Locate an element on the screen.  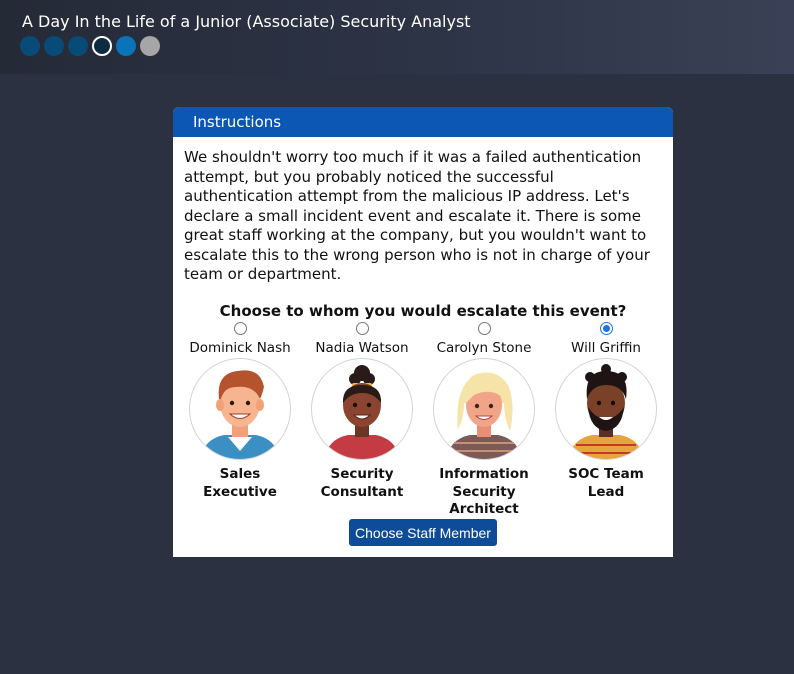
staff-option-nadia-watson: Nadia Watson Security Consultant is located at coordinates (362, 419).